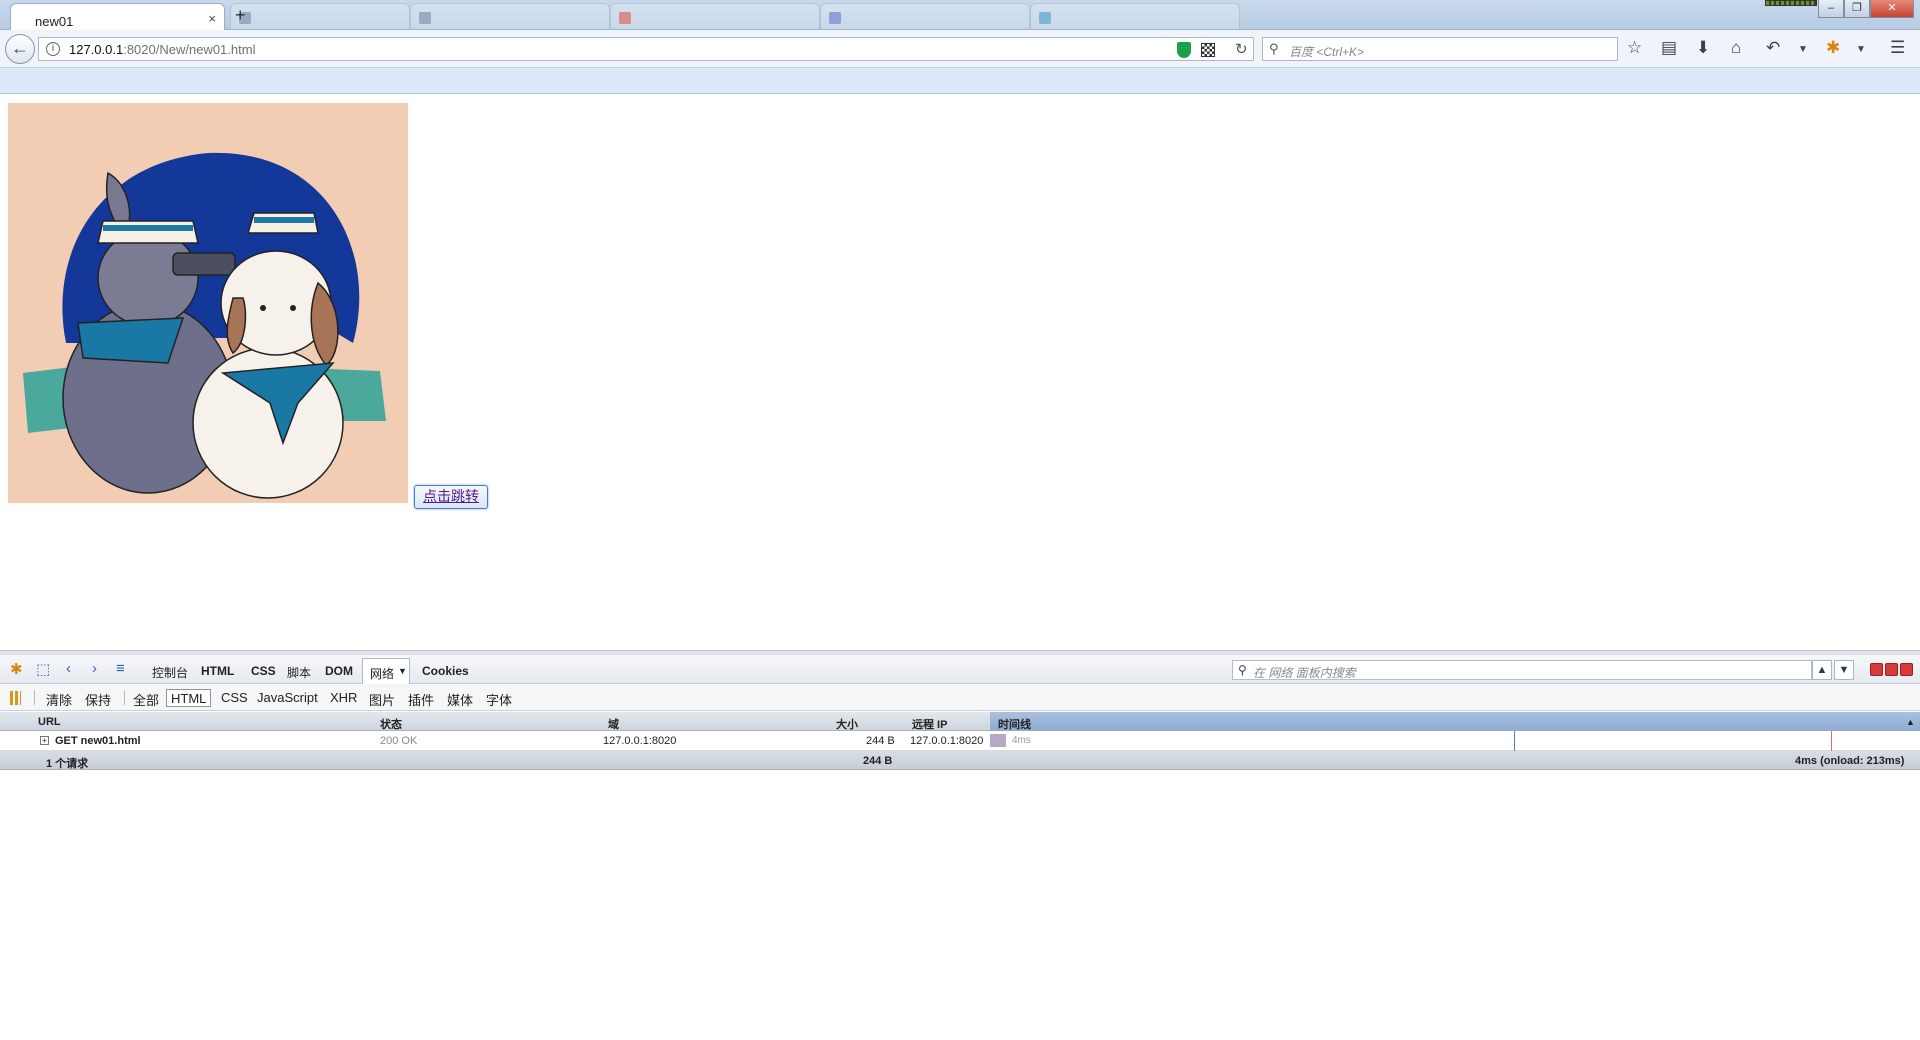 This screenshot has width=1920, height=1040. I want to click on net-summary-row: 1 个请求 244 B 4ms (onload: 213ms), so click(960, 760).